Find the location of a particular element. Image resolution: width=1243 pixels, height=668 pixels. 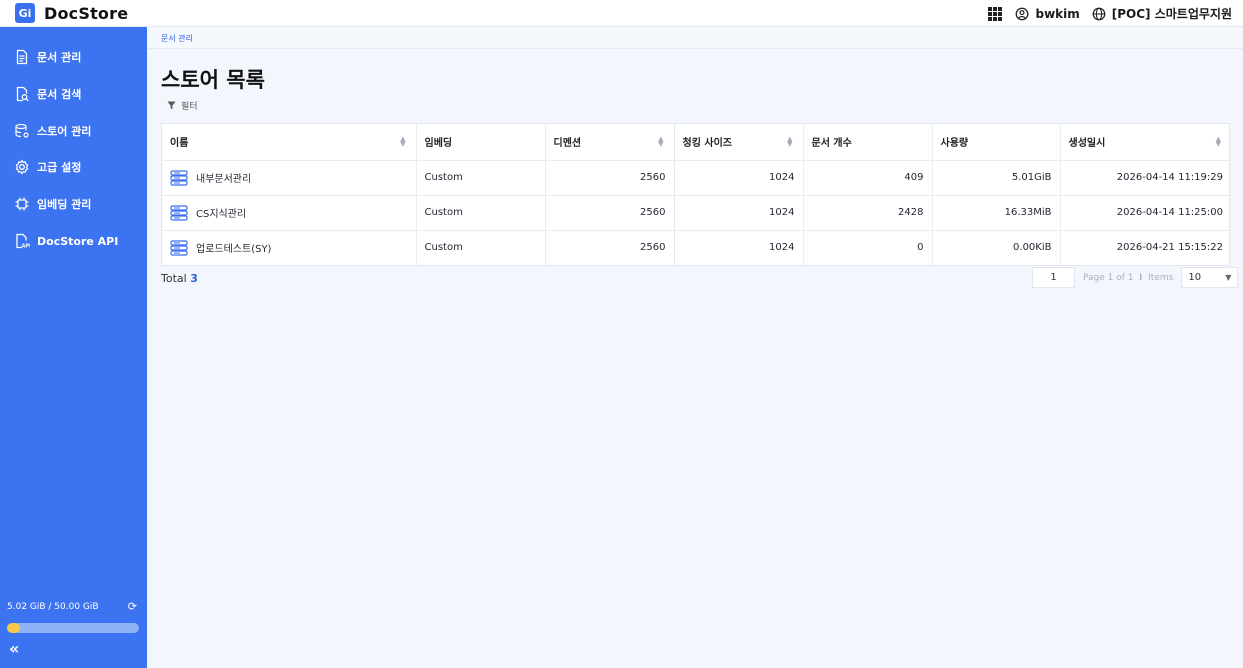

storage-usage-text: 5.02 GiB / 50.00 GiB is located at coordinates (53, 607).